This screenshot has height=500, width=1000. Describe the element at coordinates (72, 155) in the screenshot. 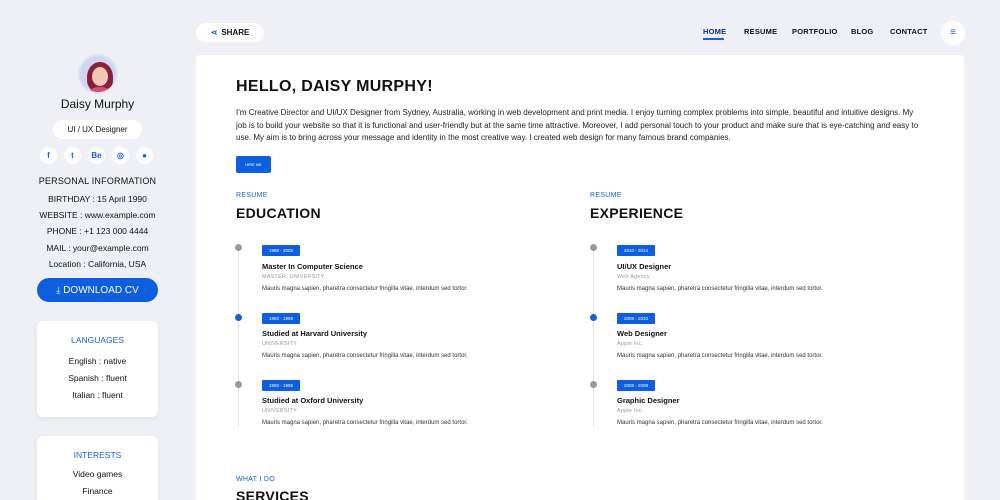

I see `twitter-icon: t` at that location.